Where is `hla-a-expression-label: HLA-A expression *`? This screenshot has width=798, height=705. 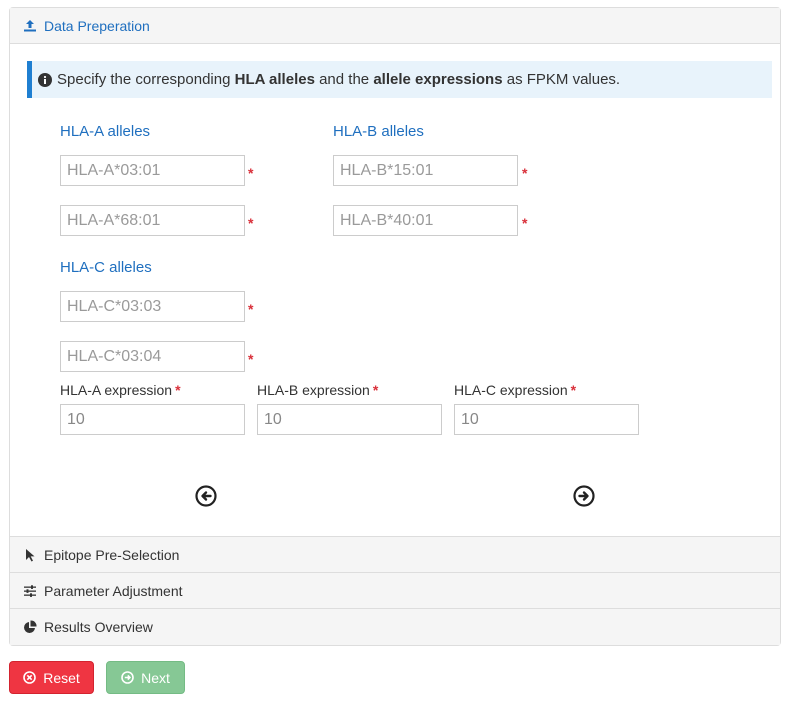 hla-a-expression-label: HLA-A expression * is located at coordinates (120, 390).